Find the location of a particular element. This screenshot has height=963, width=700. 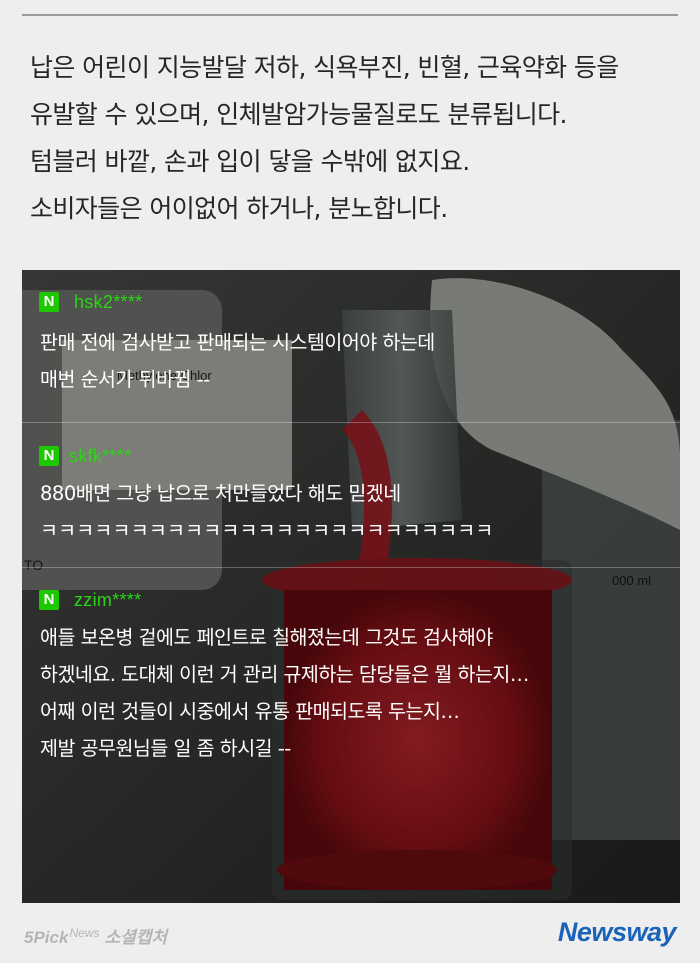

intro-line: 텀블러 바깥, 손과 입이 닿을 수밖에 없지요. is located at coordinates (250, 161).